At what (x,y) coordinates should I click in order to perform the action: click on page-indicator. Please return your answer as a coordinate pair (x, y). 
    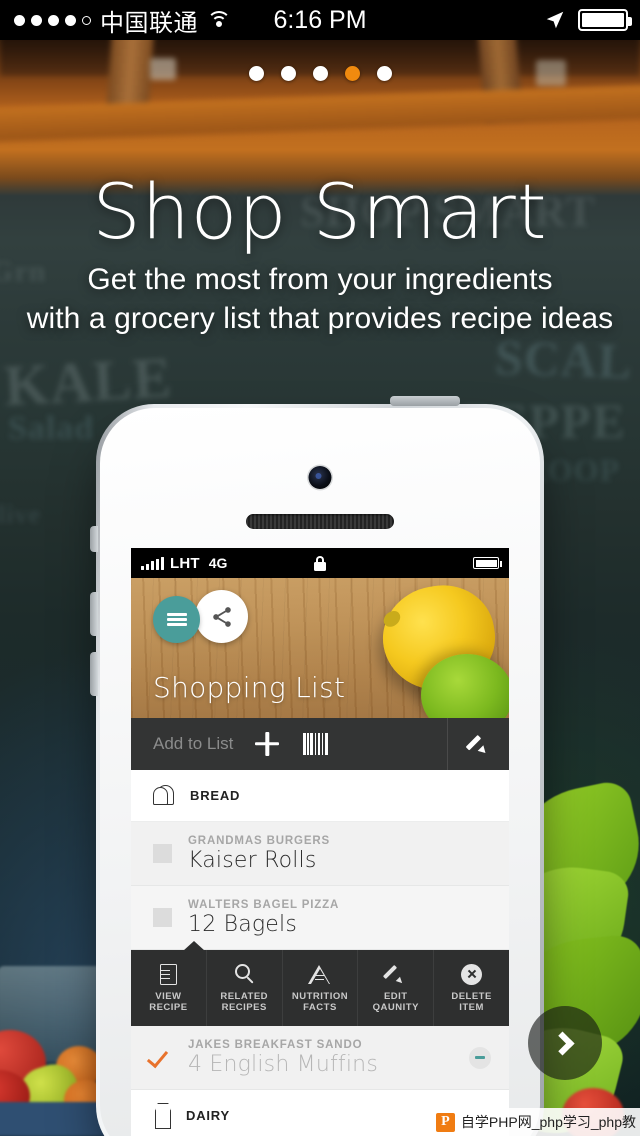
    Looking at the image, I should click on (320, 73).